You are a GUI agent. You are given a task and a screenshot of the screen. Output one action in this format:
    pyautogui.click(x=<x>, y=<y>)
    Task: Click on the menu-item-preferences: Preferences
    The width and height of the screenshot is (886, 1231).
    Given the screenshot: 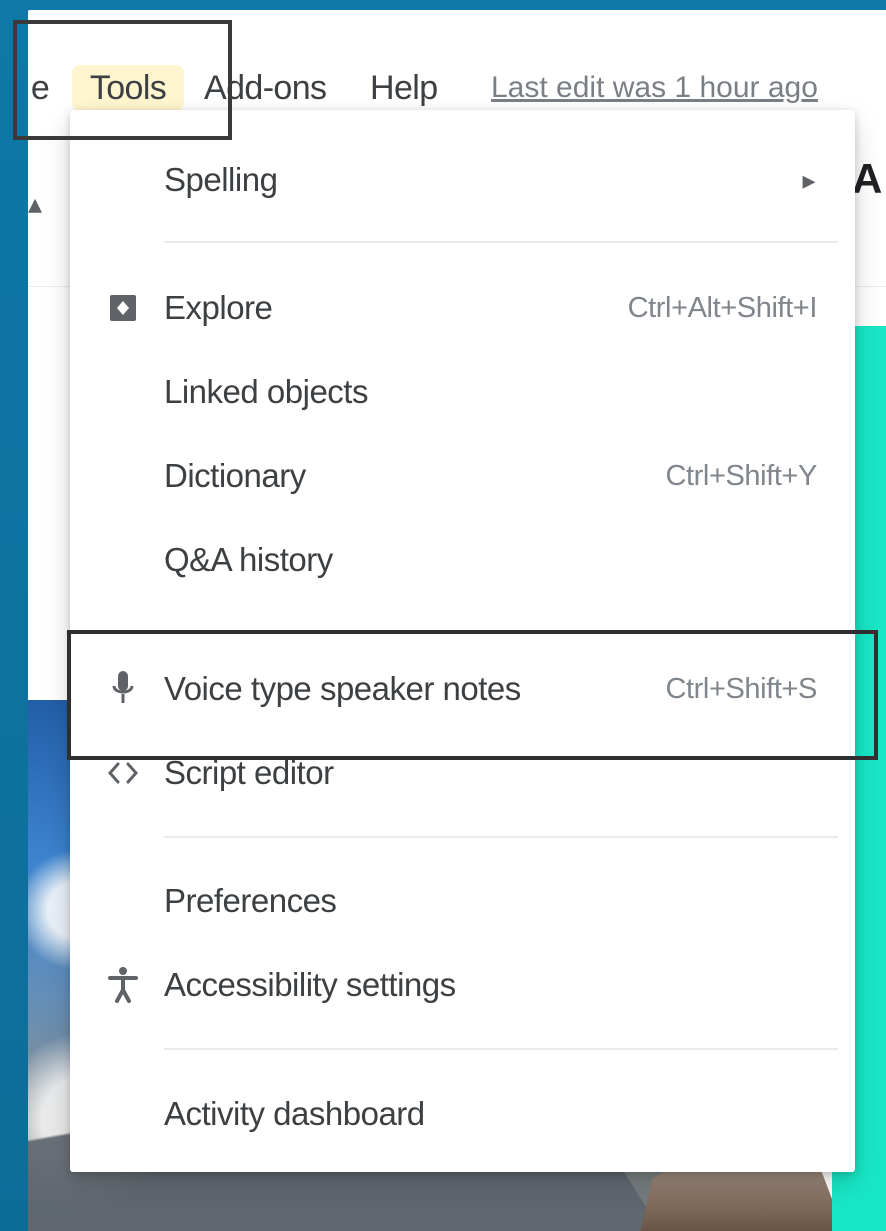 What is the action you would take?
    pyautogui.click(x=462, y=901)
    